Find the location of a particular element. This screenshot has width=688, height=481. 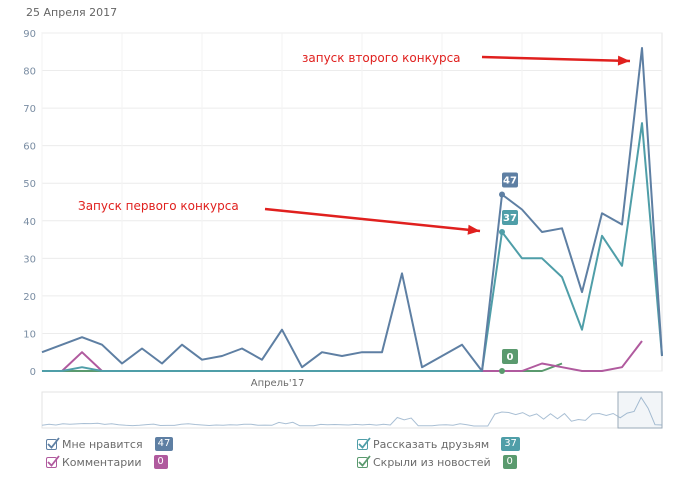

legend-item-likes: Мне нравится 47 is located at coordinates (110, 444).